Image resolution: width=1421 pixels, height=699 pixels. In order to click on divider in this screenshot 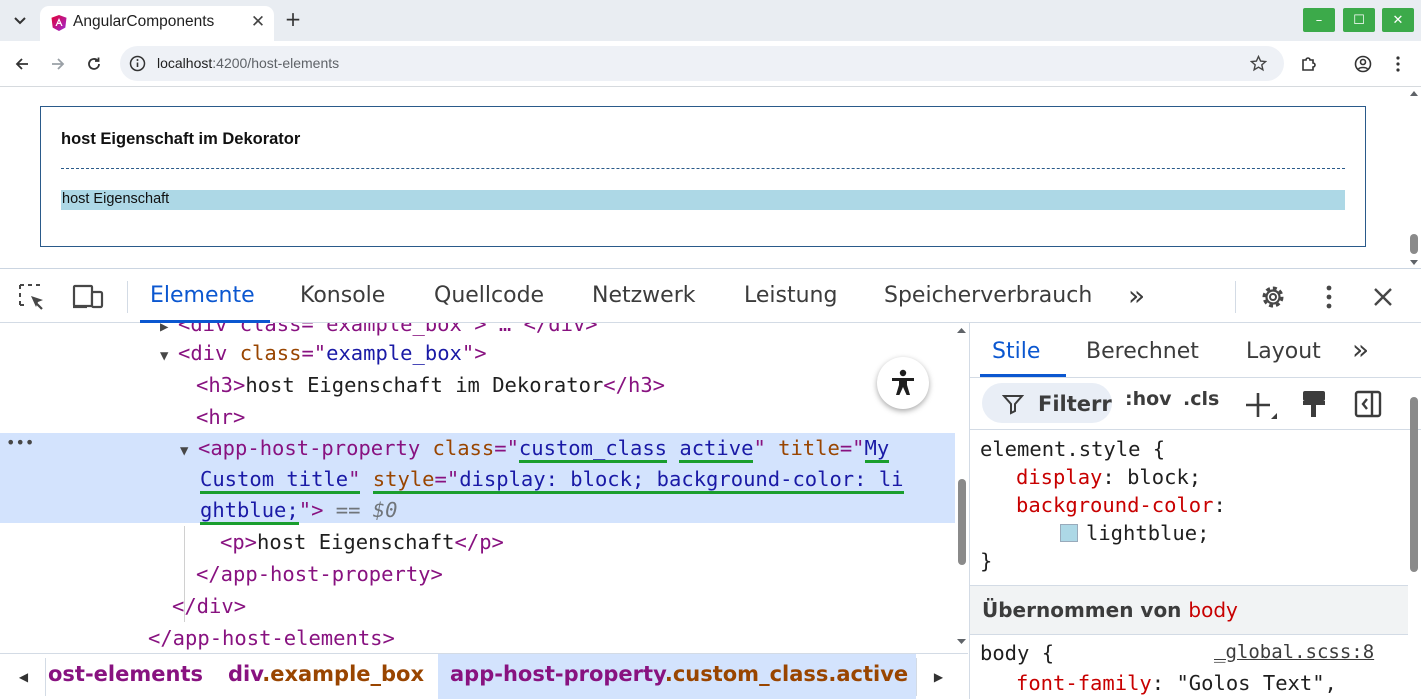, I will do `click(1195, 429)`.